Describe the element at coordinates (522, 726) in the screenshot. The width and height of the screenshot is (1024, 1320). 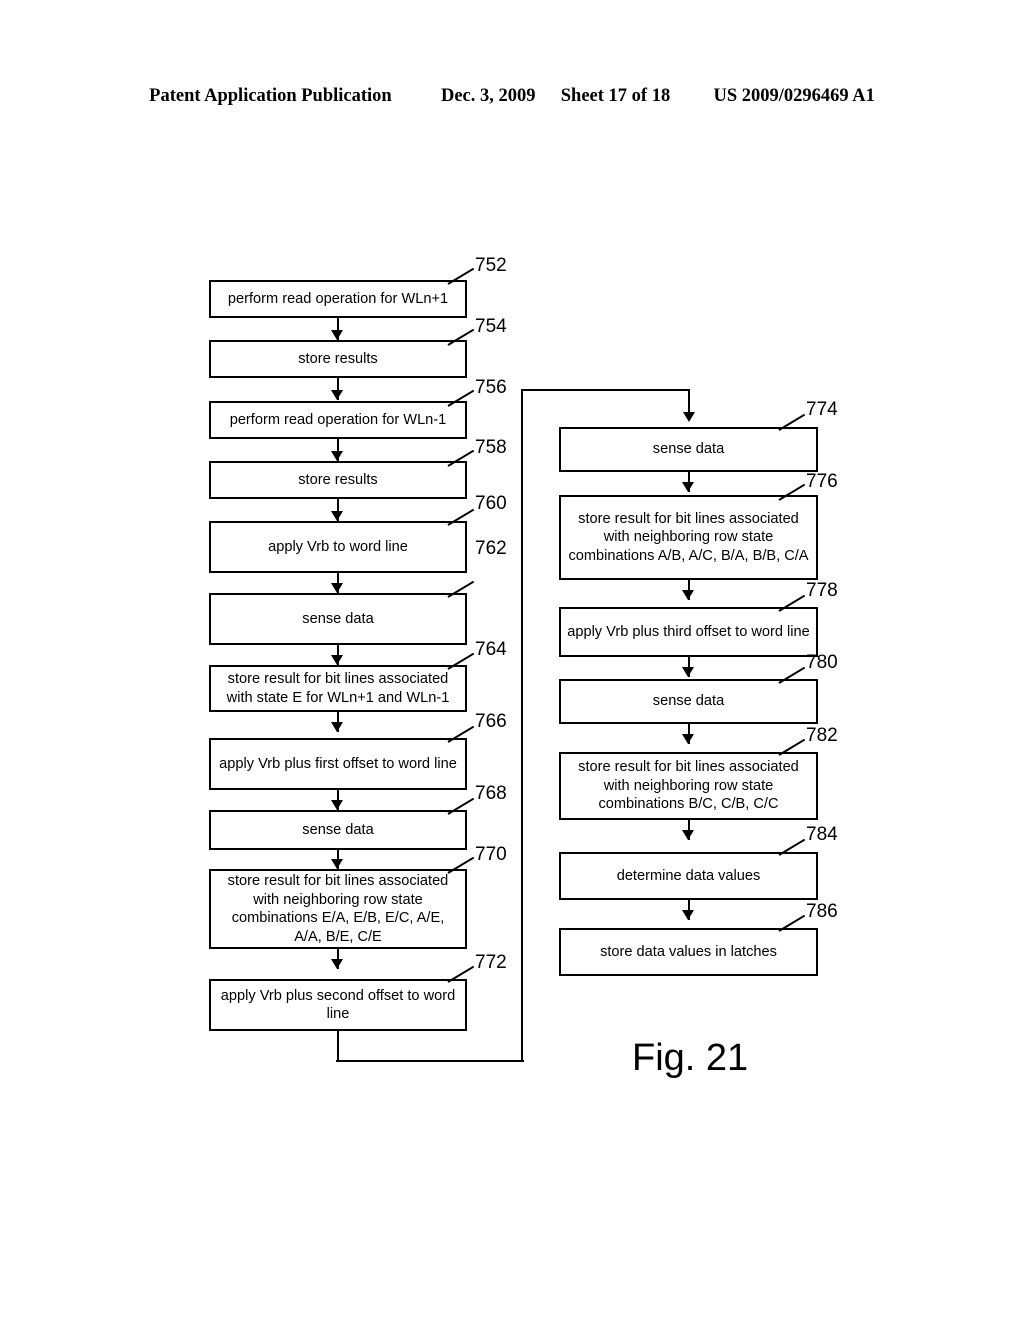
I see `wrap-connector-riser` at that location.